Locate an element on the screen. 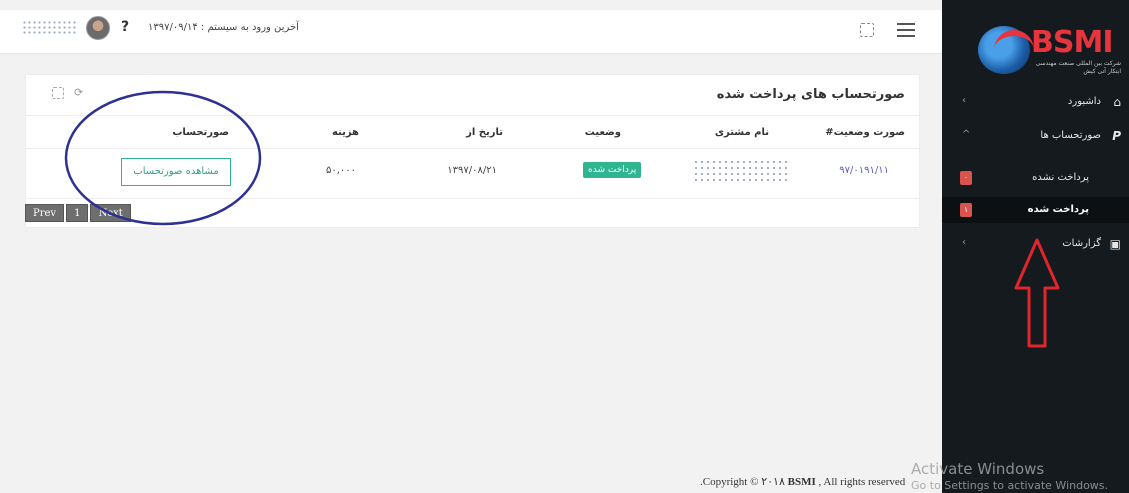 Image resolution: width=1129 pixels, height=493 pixels. blurred-username is located at coordinates (50, 28).